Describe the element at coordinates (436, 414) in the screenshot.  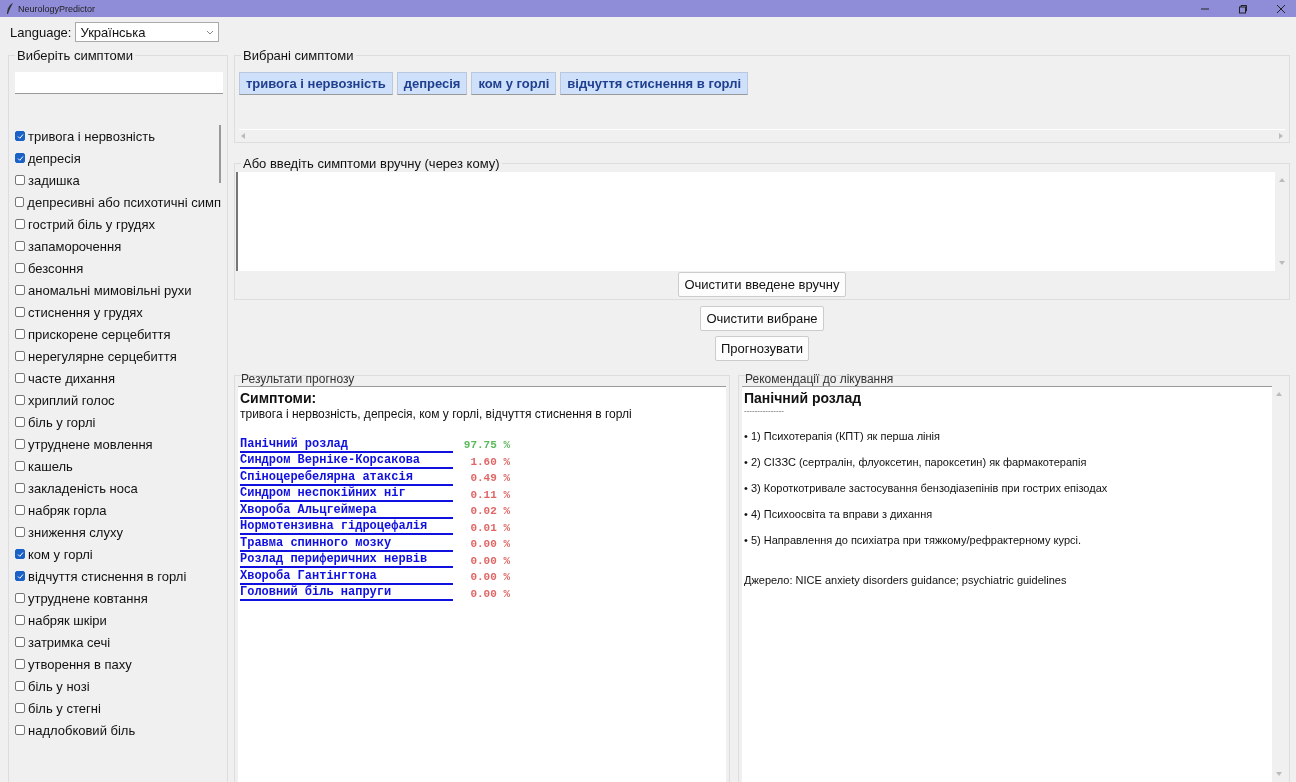
I see `symptoms-summary: тривога і нервозність, депресія, ком у горлі, відчуття стиснення в горлі` at that location.